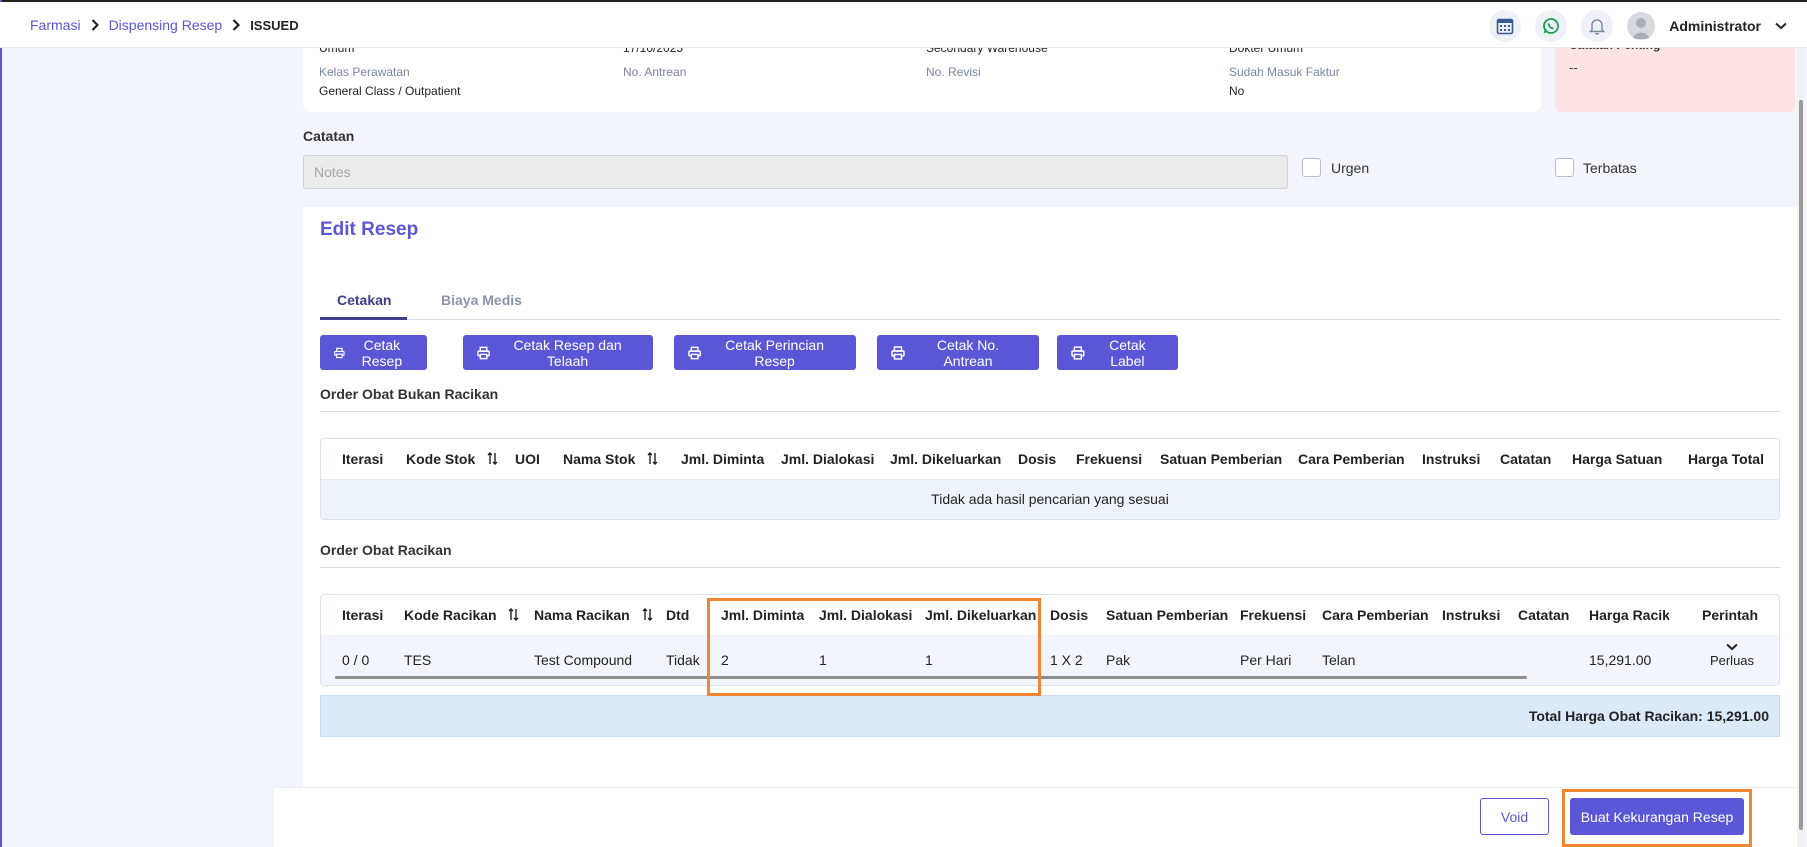  I want to click on print-queue-number-button: Cetak No. Antrean, so click(958, 352).